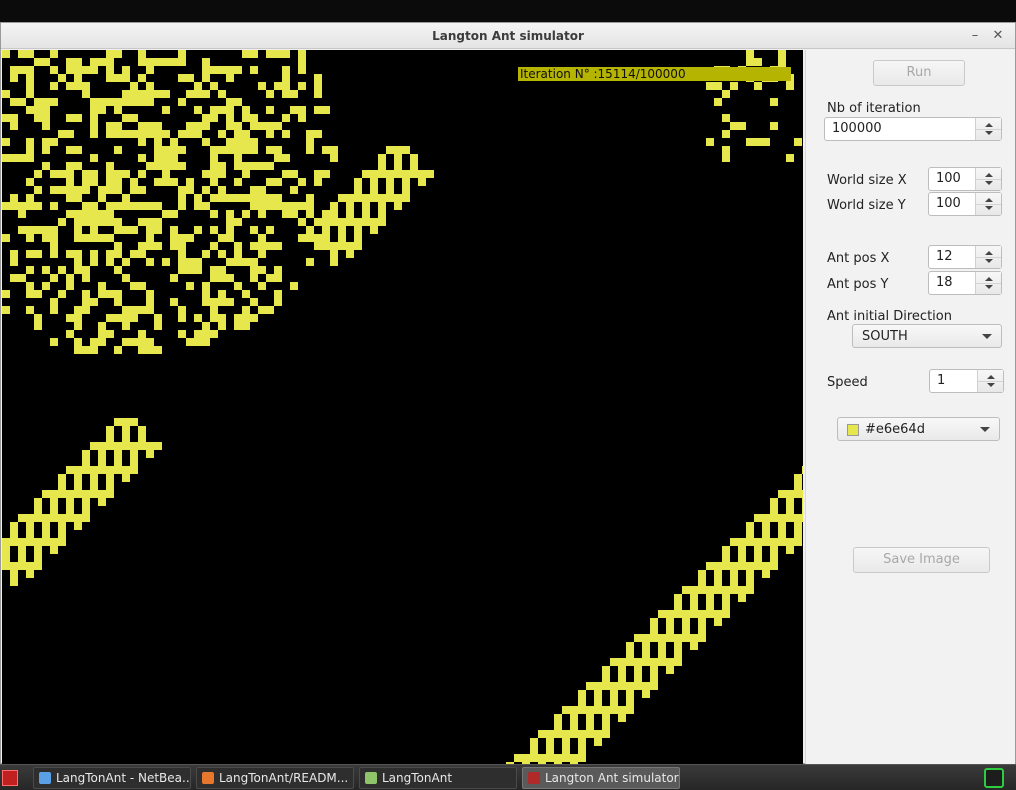 This screenshot has width=1016, height=790. Describe the element at coordinates (913, 129) in the screenshot. I see `iterations-spinner: 100000` at that location.